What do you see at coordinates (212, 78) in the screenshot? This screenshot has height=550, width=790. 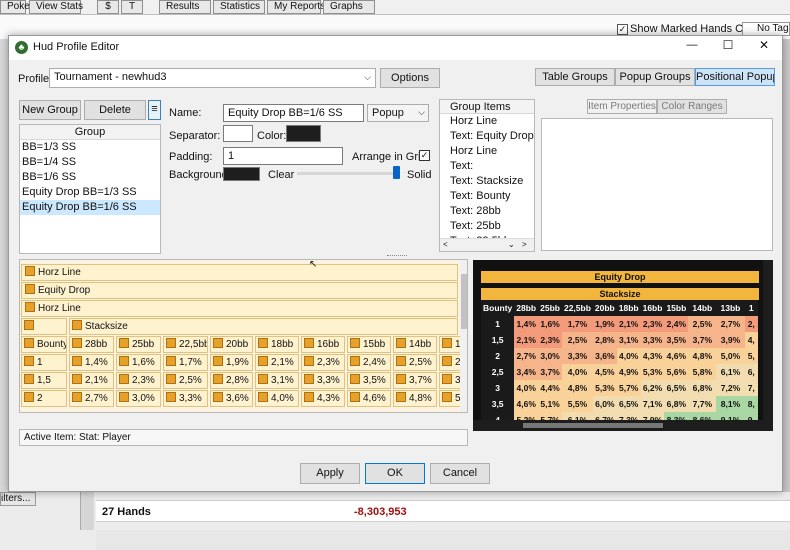 I see `profile-select: Tournament - newhud3 ⌵` at bounding box center [212, 78].